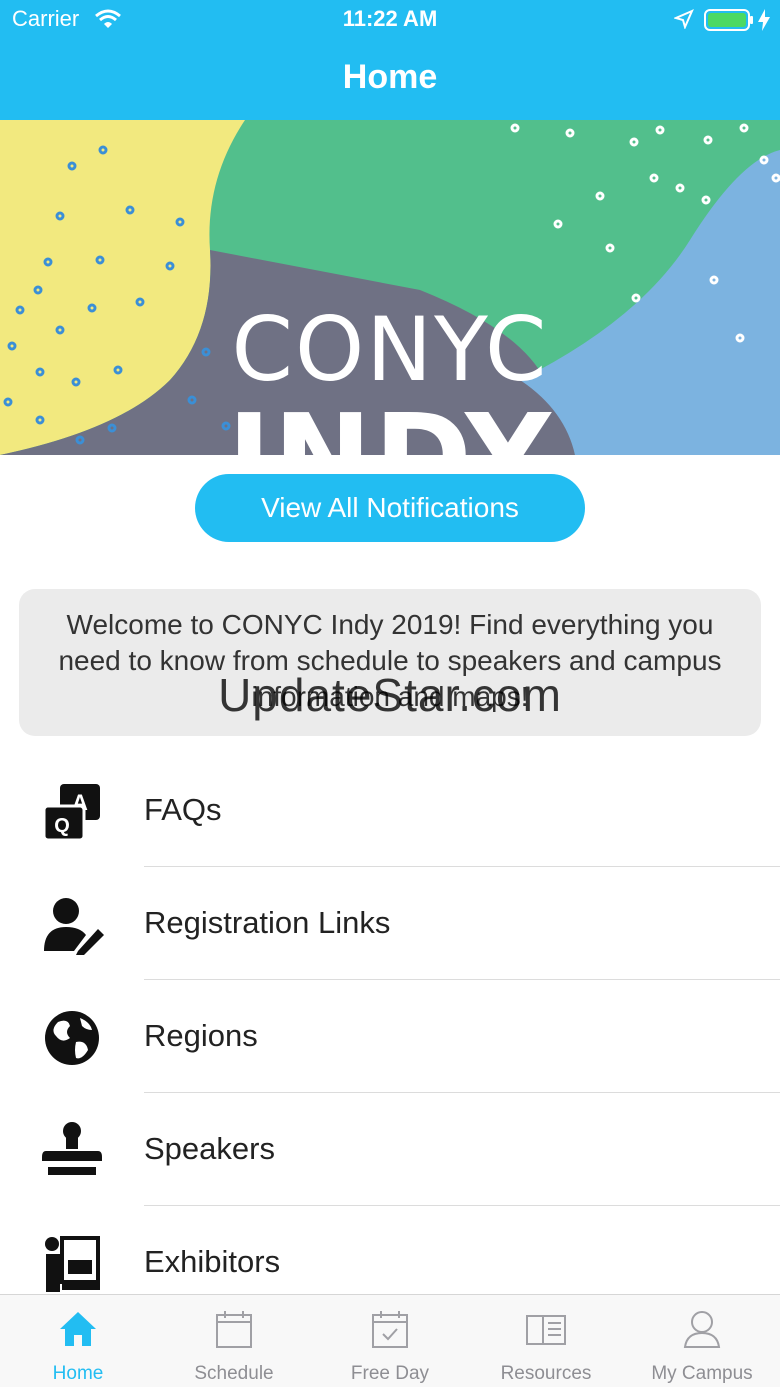 Image resolution: width=780 pixels, height=1387 pixels. What do you see at coordinates (546, 1329) in the screenshot?
I see `book-icon` at bounding box center [546, 1329].